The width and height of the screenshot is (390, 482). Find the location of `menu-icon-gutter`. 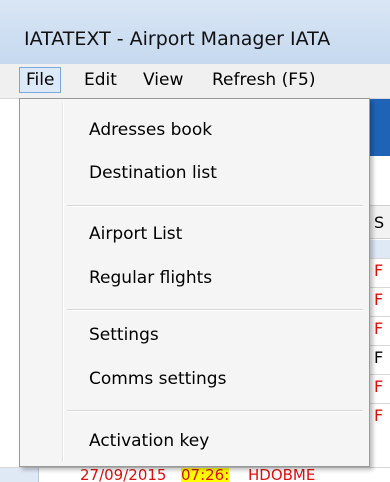

menu-icon-gutter is located at coordinates (63, 282).